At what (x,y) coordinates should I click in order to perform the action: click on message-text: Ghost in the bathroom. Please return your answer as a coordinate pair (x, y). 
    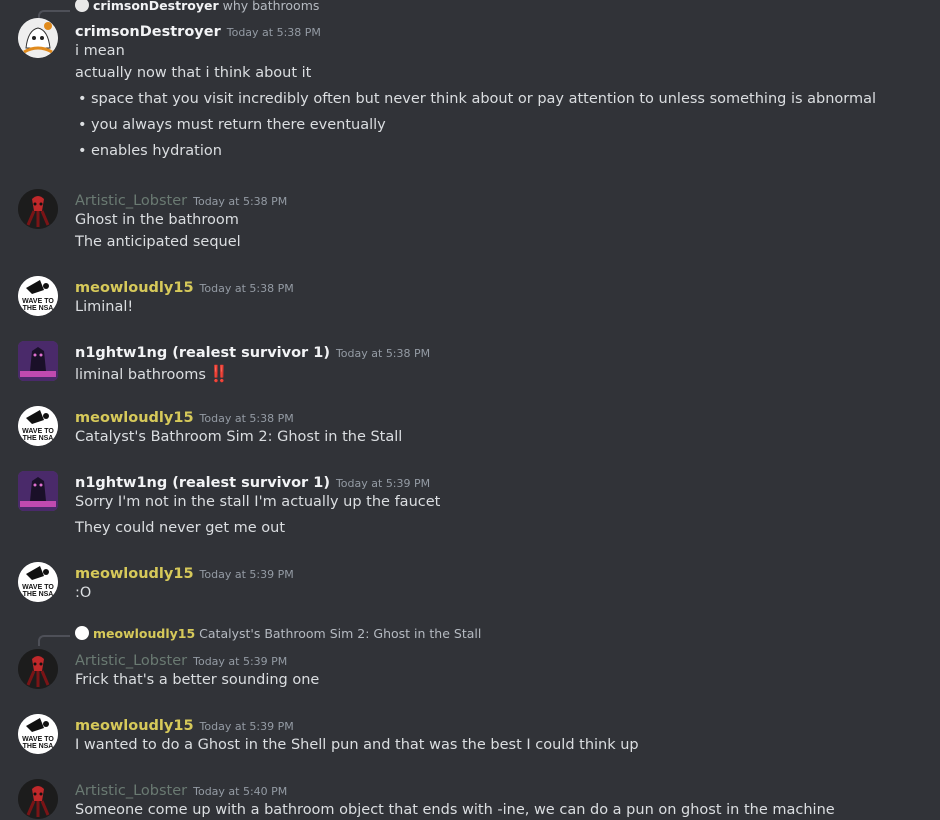
    Looking at the image, I should click on (157, 220).